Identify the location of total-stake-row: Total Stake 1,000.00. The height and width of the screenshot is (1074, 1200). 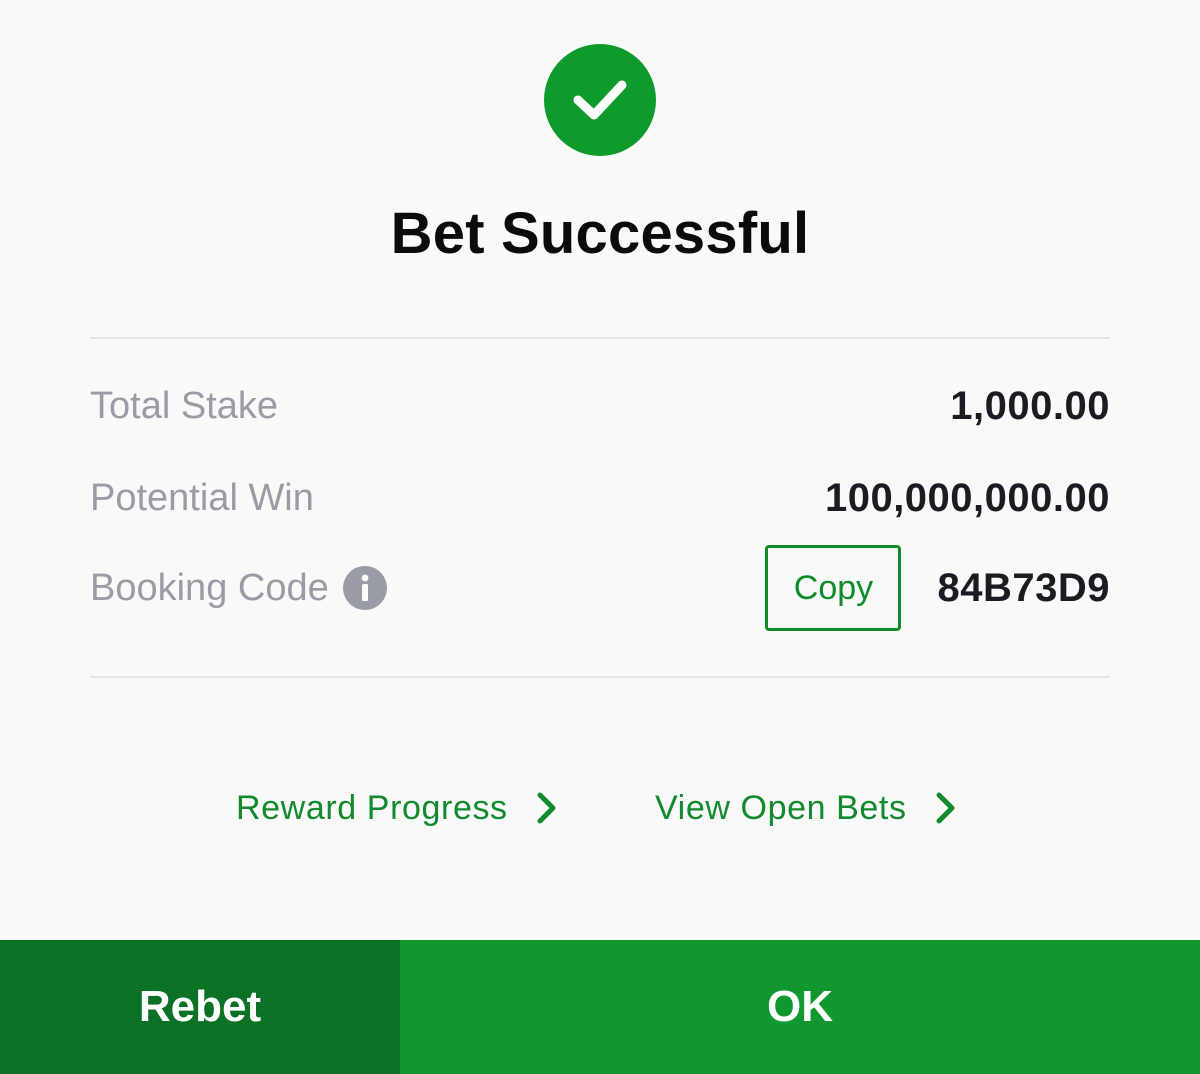
(600, 406).